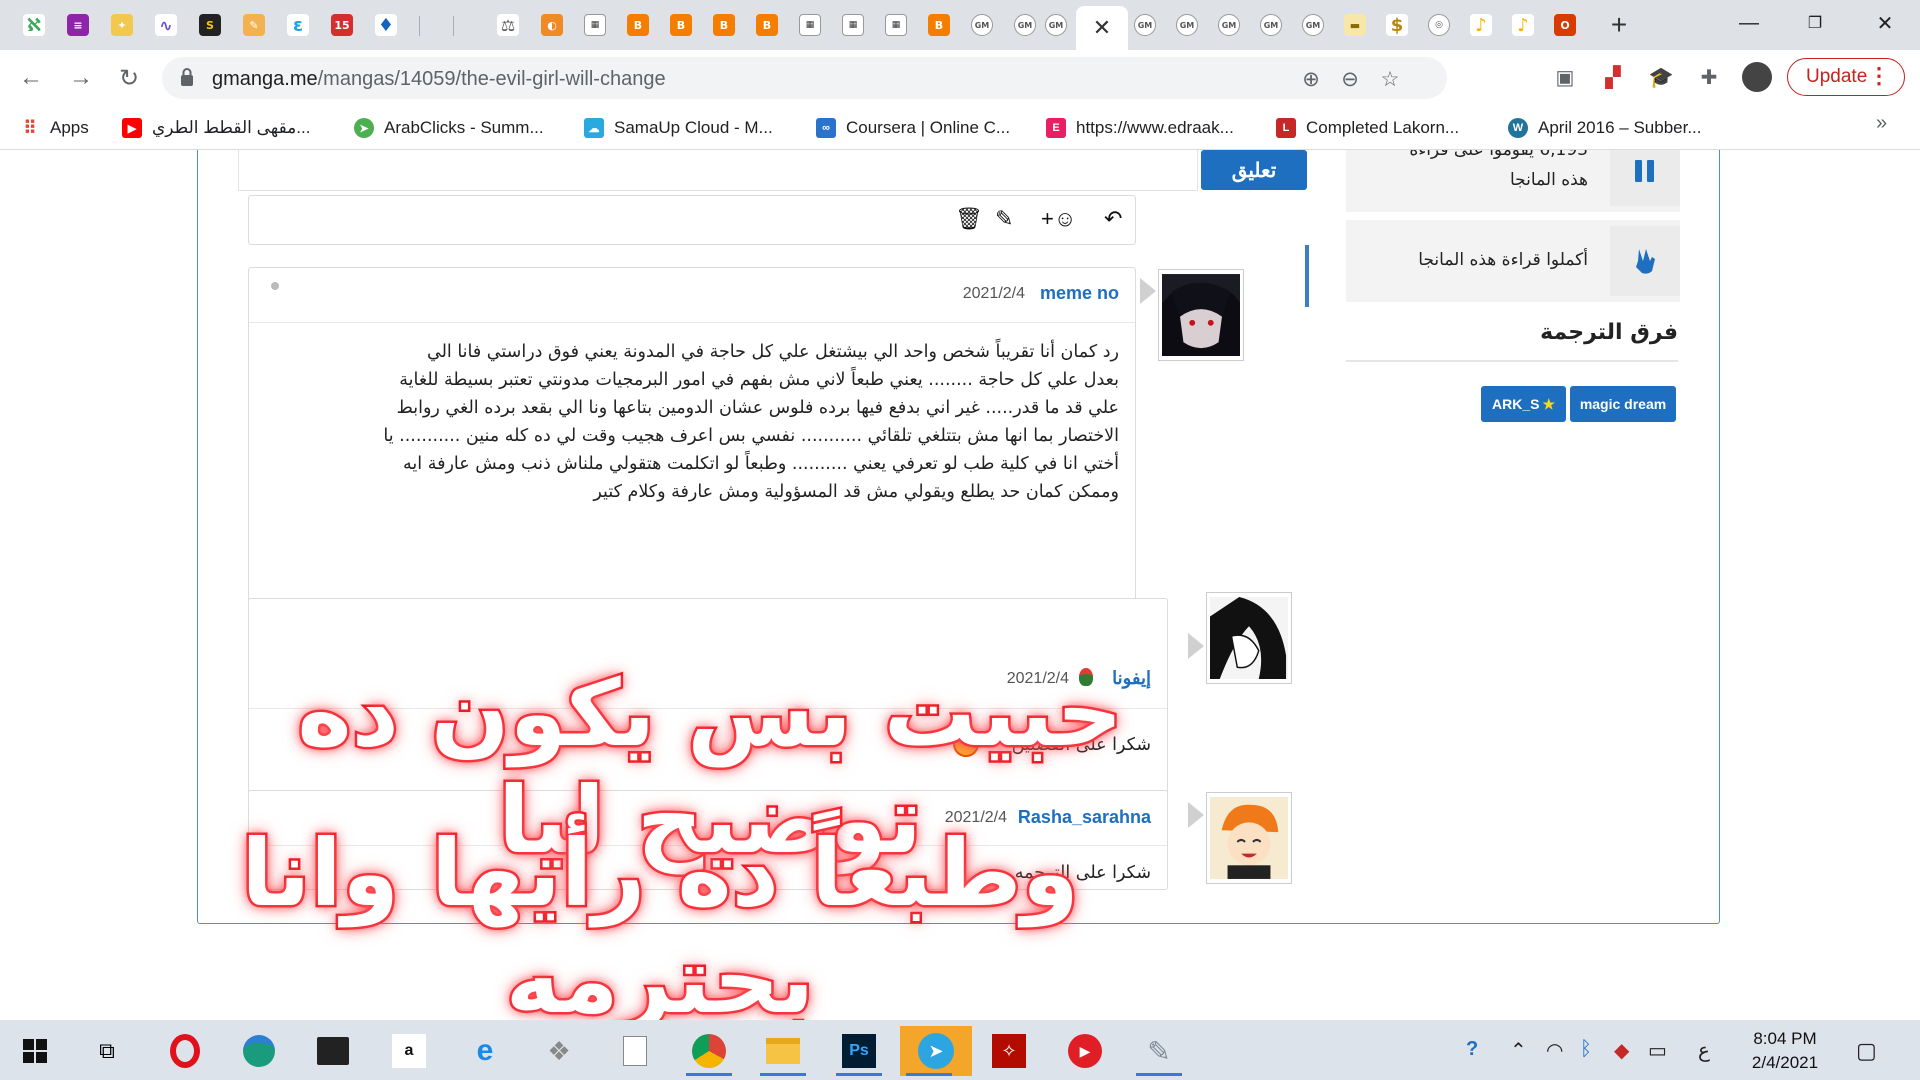 The width and height of the screenshot is (1920, 1080). I want to click on reply-icon-left: 🗑, so click(969, 219).